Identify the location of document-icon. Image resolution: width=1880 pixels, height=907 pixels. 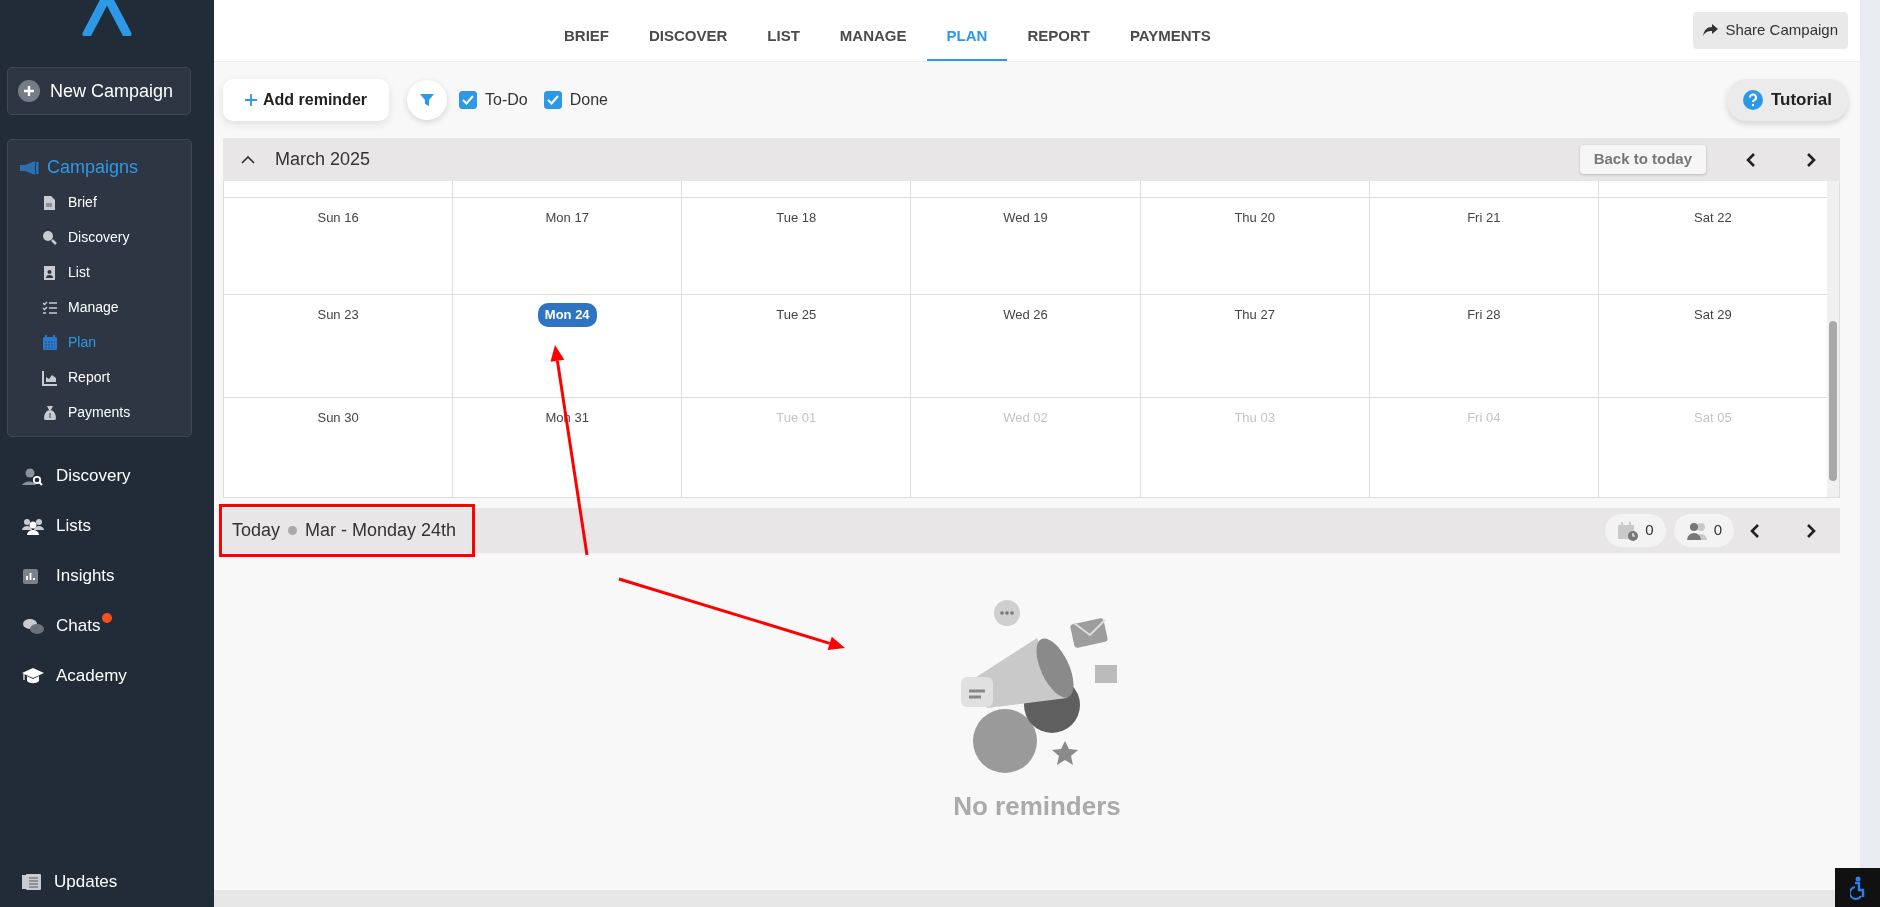
(50, 202).